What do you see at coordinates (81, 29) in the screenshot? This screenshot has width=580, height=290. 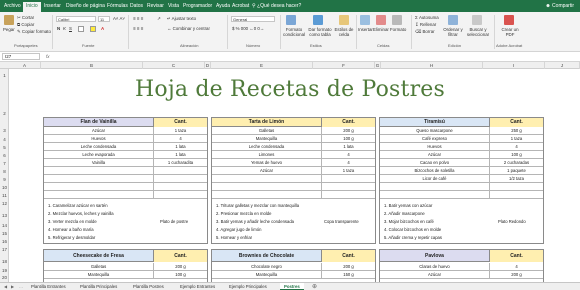 I see `borders-icon` at bounding box center [81, 29].